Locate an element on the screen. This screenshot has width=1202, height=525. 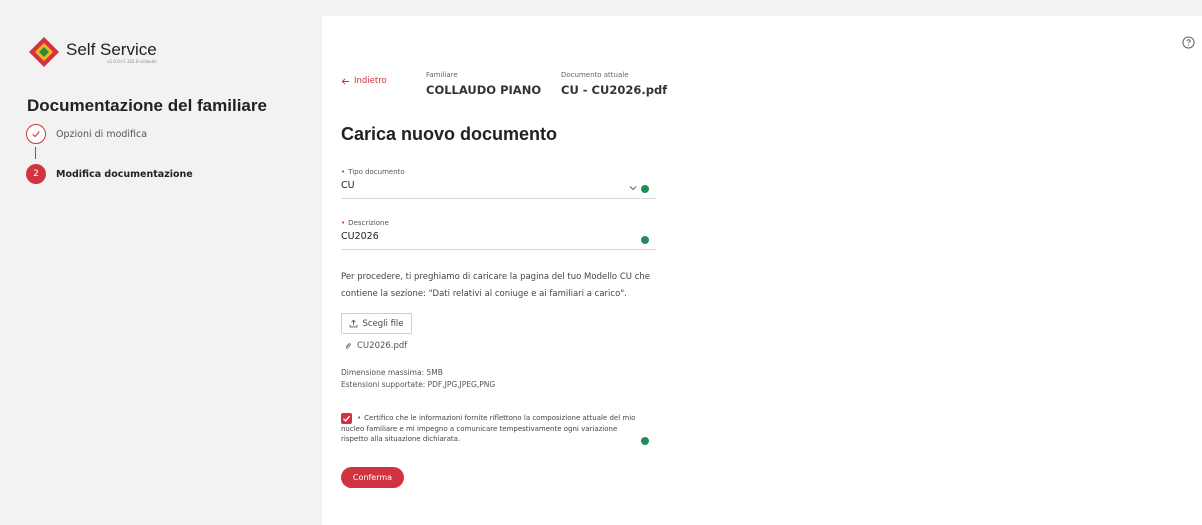
certification-checkbox is located at coordinates (346, 418).